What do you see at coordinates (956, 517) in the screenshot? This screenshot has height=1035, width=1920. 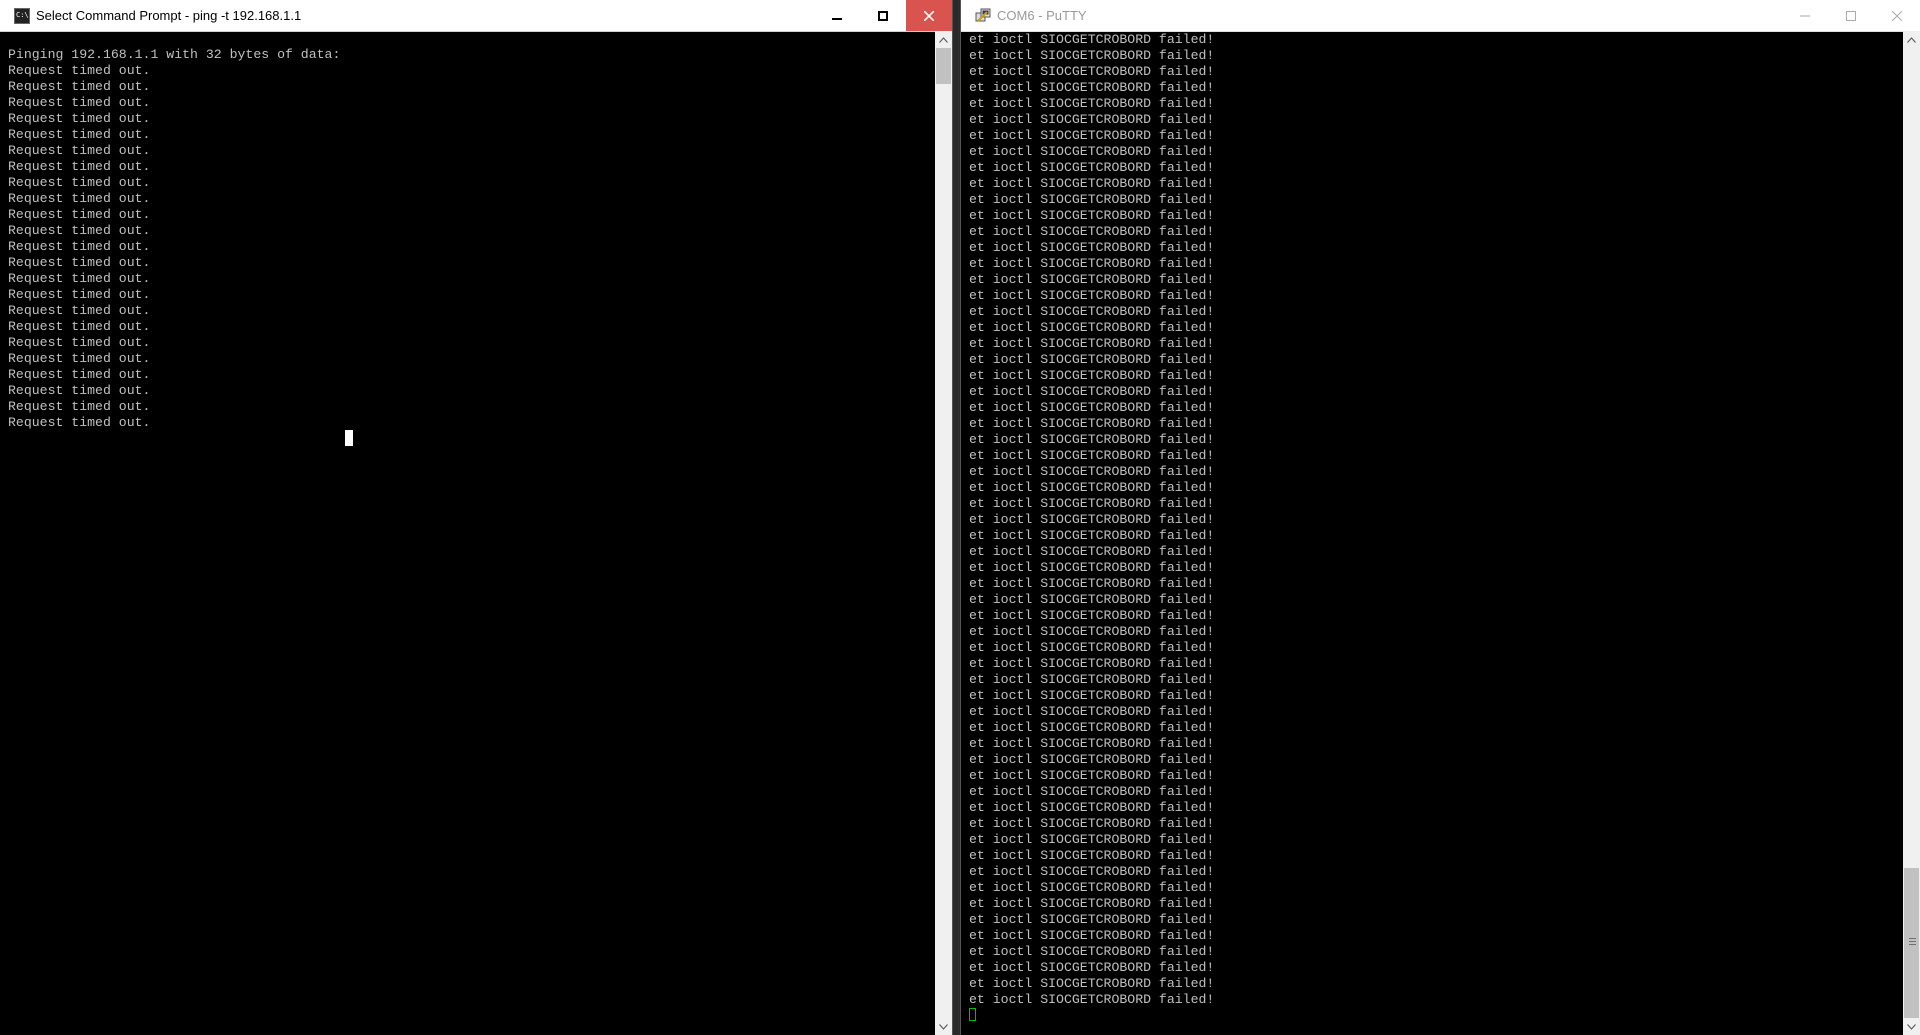 I see `window-gap` at bounding box center [956, 517].